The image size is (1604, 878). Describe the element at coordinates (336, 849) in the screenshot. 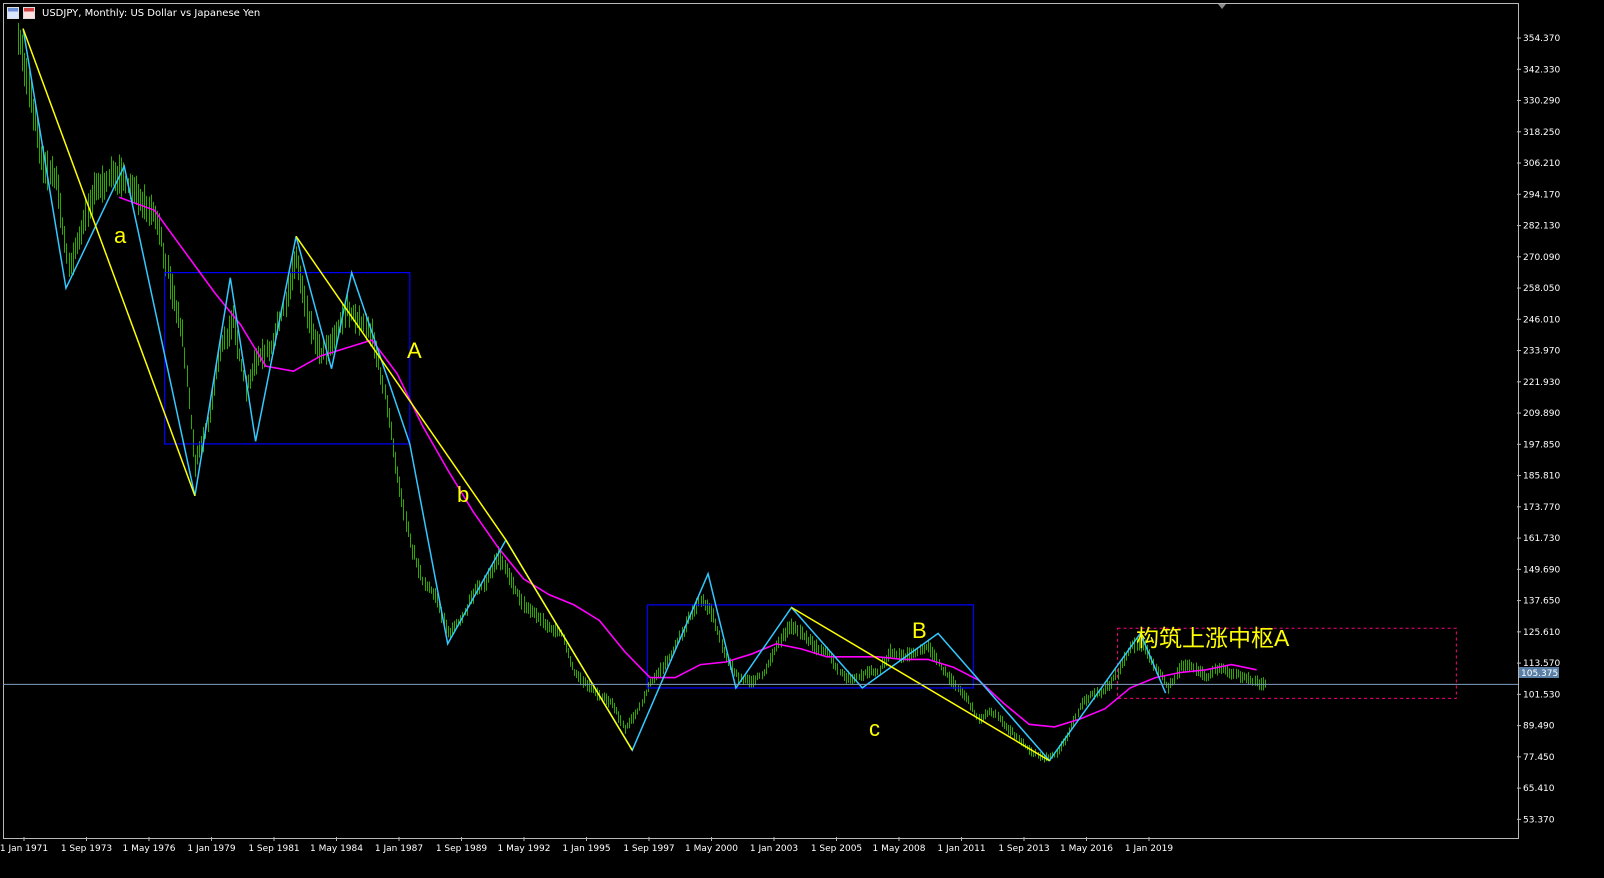

I see `time-tick-label: 1 May 1984` at that location.